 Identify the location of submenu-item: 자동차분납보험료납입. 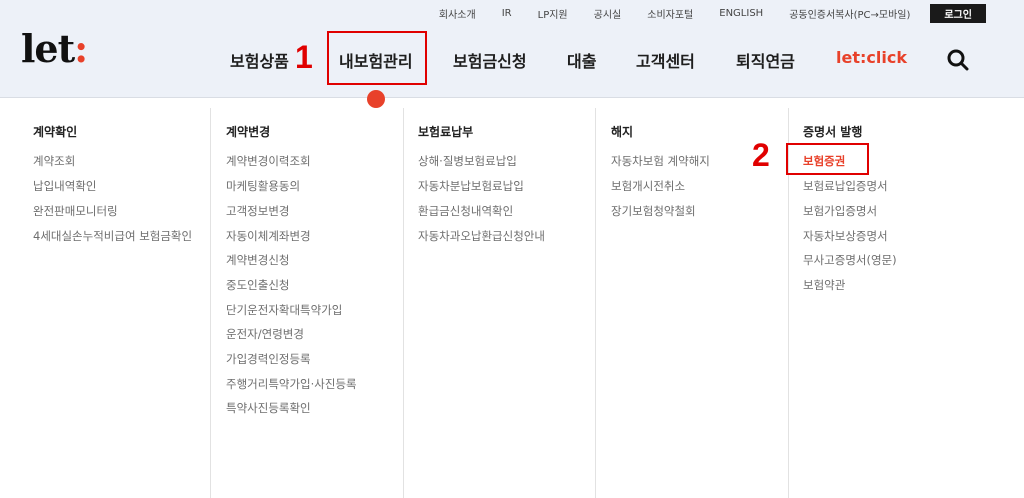
(471, 186).